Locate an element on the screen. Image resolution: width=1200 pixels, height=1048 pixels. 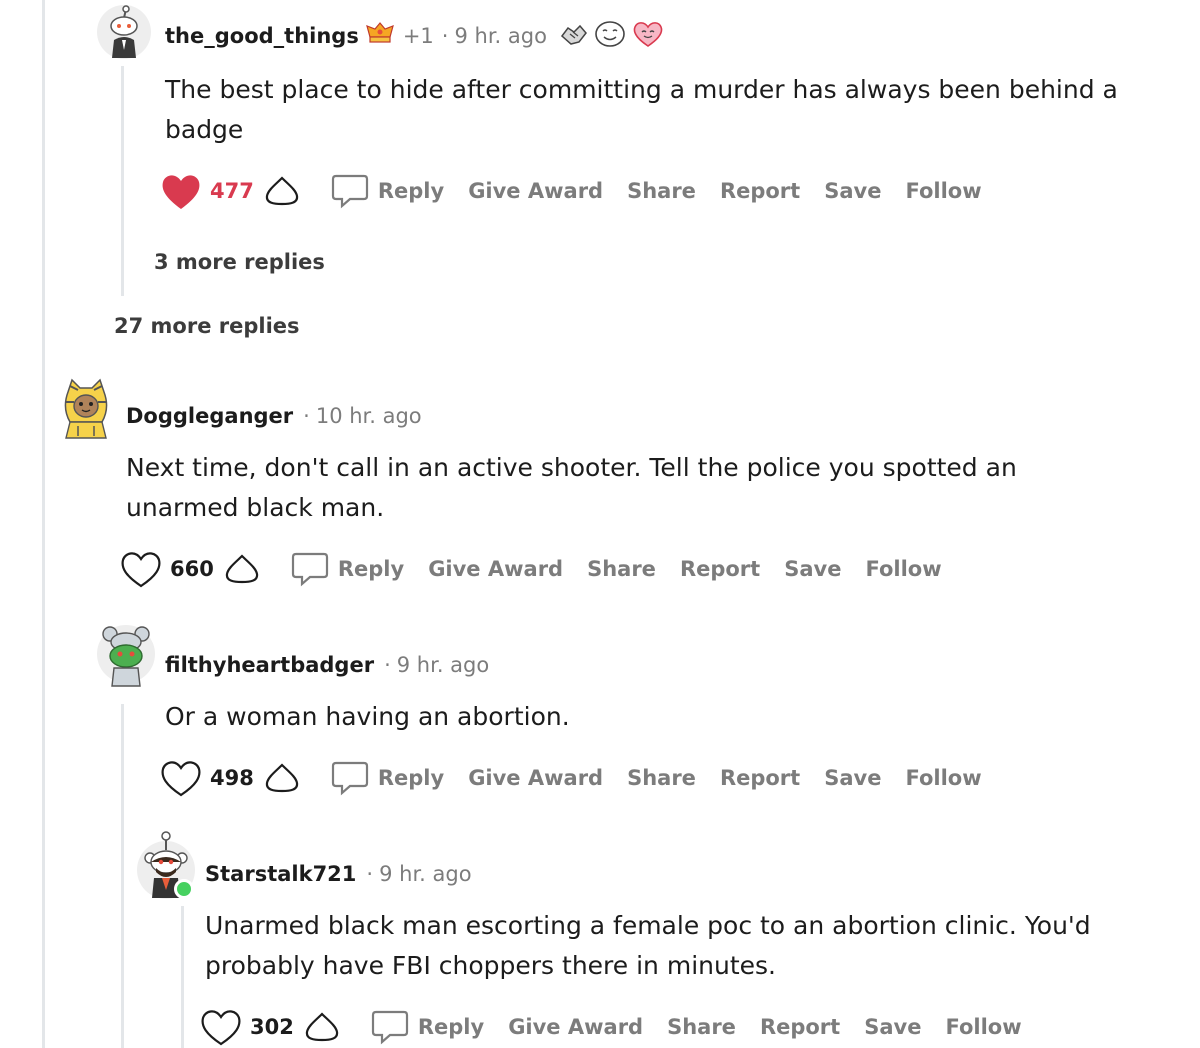
vote-score: 302 is located at coordinates (272, 1027).